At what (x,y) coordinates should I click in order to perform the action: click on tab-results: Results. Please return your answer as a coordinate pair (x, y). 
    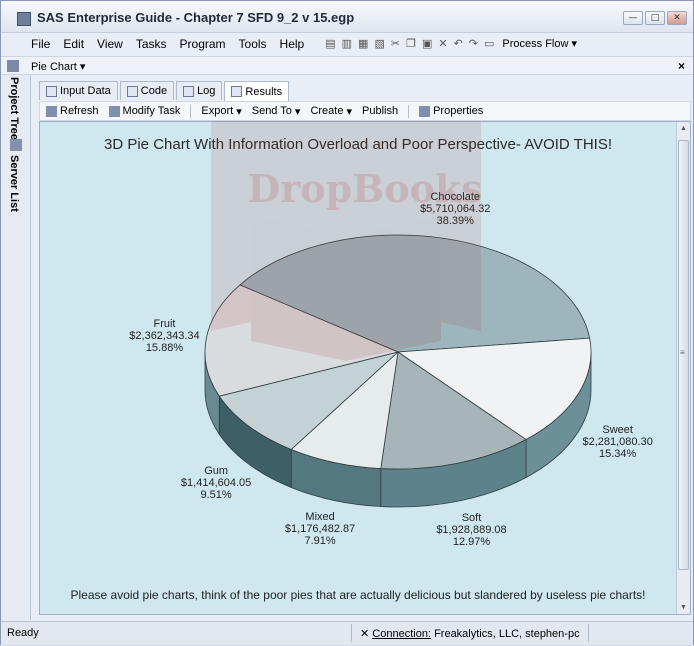
    Looking at the image, I should click on (257, 91).